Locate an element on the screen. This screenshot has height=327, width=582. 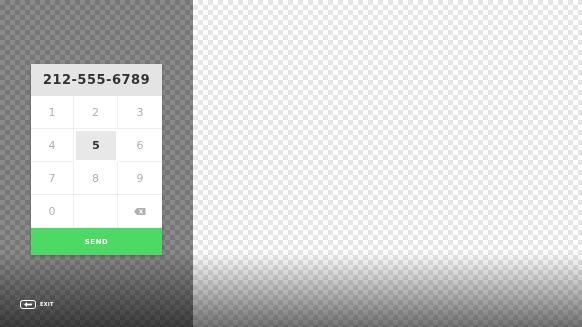
exit-label: EXIT is located at coordinates (47, 304).